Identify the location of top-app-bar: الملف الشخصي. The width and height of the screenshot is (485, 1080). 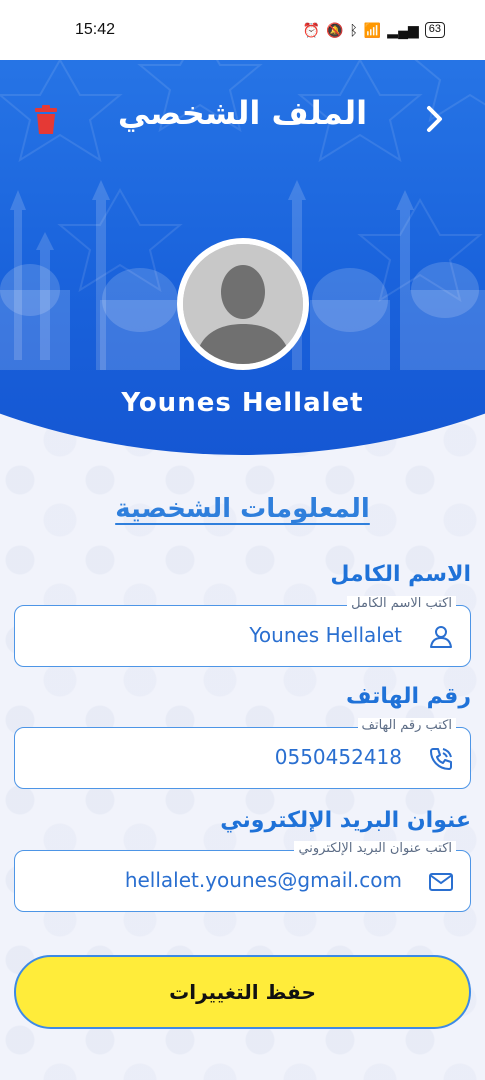
(242, 120).